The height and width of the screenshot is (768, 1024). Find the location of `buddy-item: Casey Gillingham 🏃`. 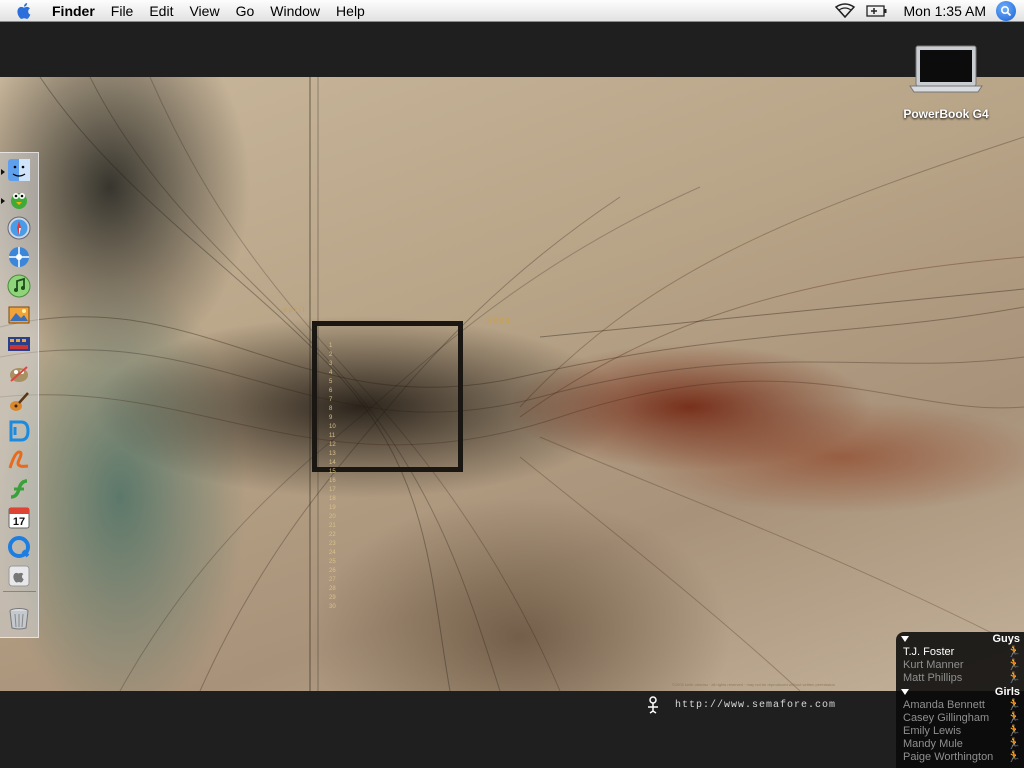

buddy-item: Casey Gillingham 🏃 is located at coordinates (960, 718).